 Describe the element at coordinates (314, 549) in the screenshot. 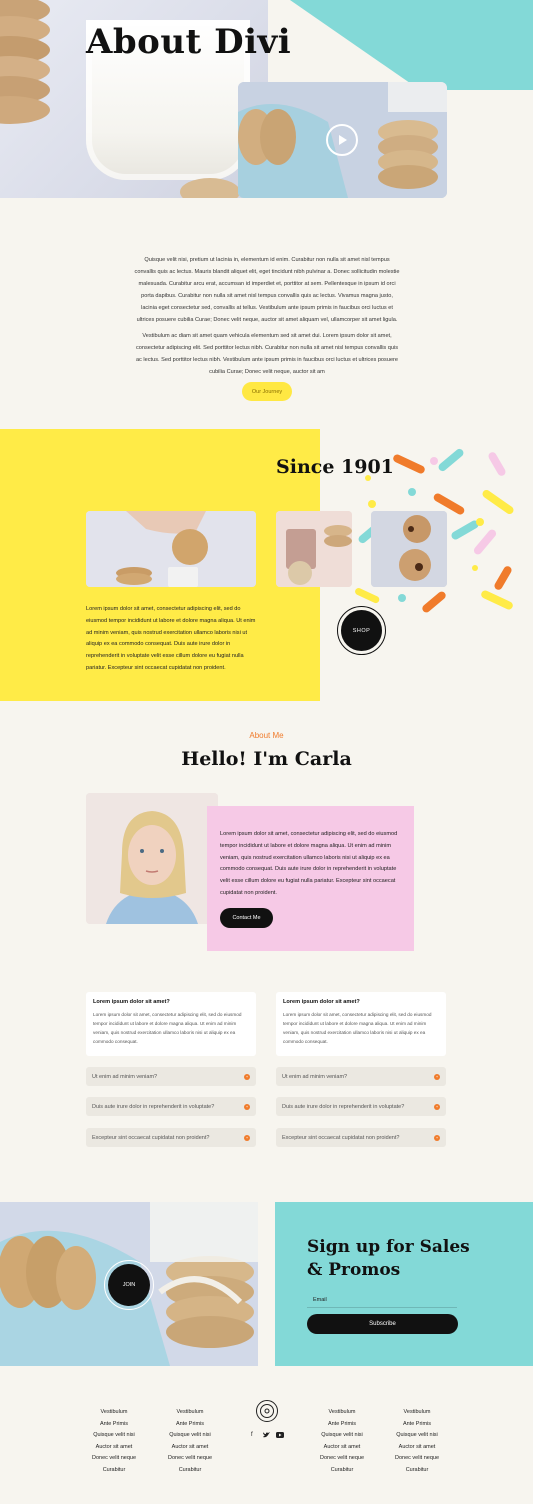

I see `cocoa-drink-image` at that location.